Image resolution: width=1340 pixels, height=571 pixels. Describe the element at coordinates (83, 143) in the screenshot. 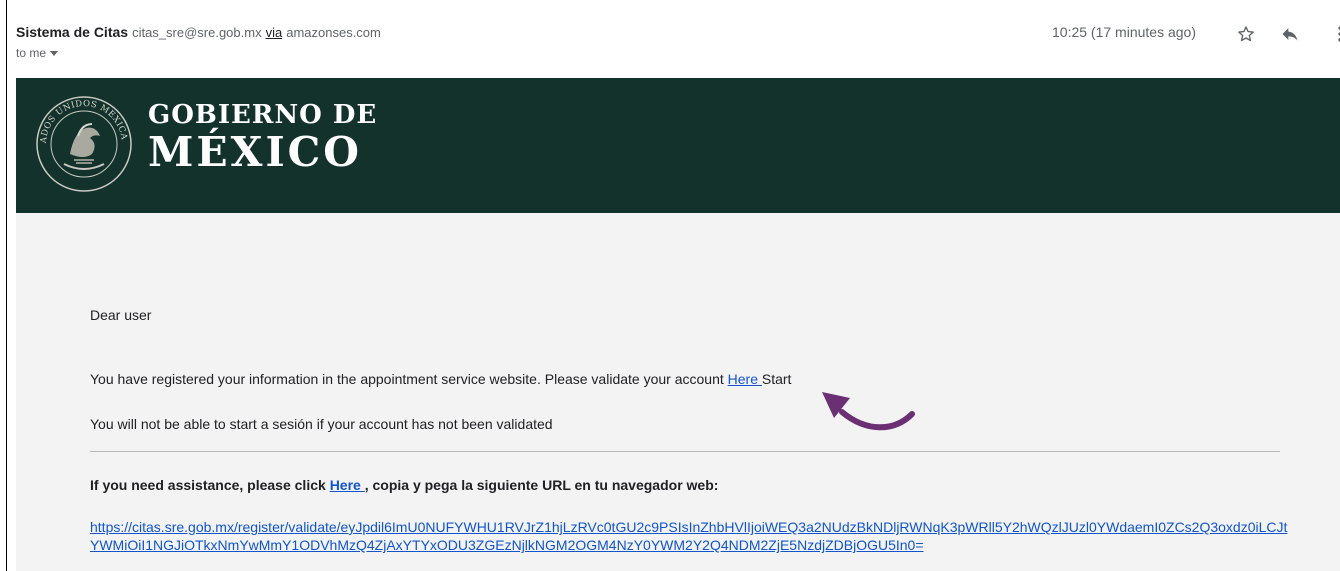

I see `coat-of-arms-logo: ESTADOS UNIDOS MEXICANOS` at that location.